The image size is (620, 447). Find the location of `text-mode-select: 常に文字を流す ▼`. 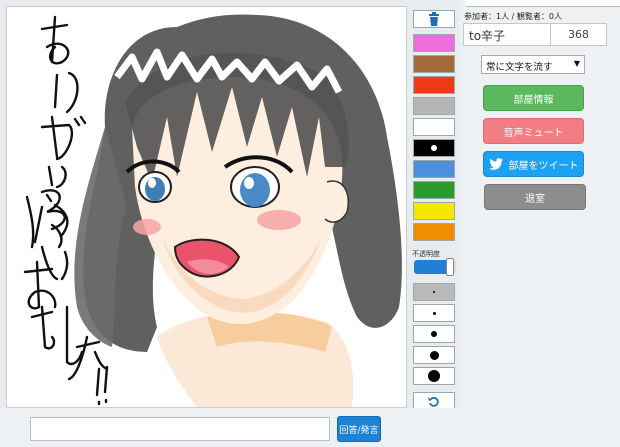

text-mode-select: 常に文字を流す ▼ is located at coordinates (533, 64).